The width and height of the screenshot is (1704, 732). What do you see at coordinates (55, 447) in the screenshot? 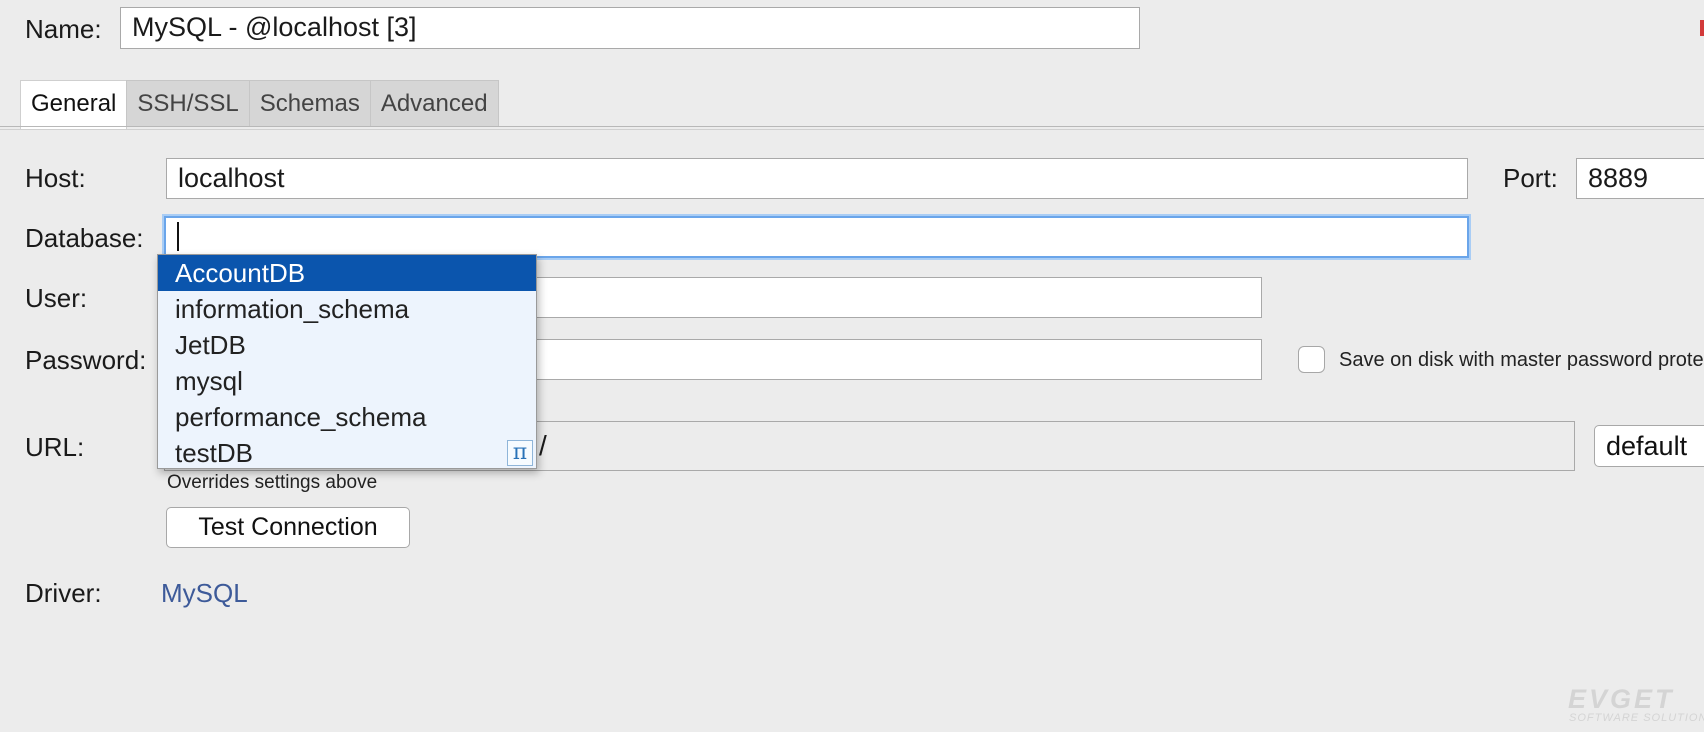
I see `url-label: URL:` at bounding box center [55, 447].